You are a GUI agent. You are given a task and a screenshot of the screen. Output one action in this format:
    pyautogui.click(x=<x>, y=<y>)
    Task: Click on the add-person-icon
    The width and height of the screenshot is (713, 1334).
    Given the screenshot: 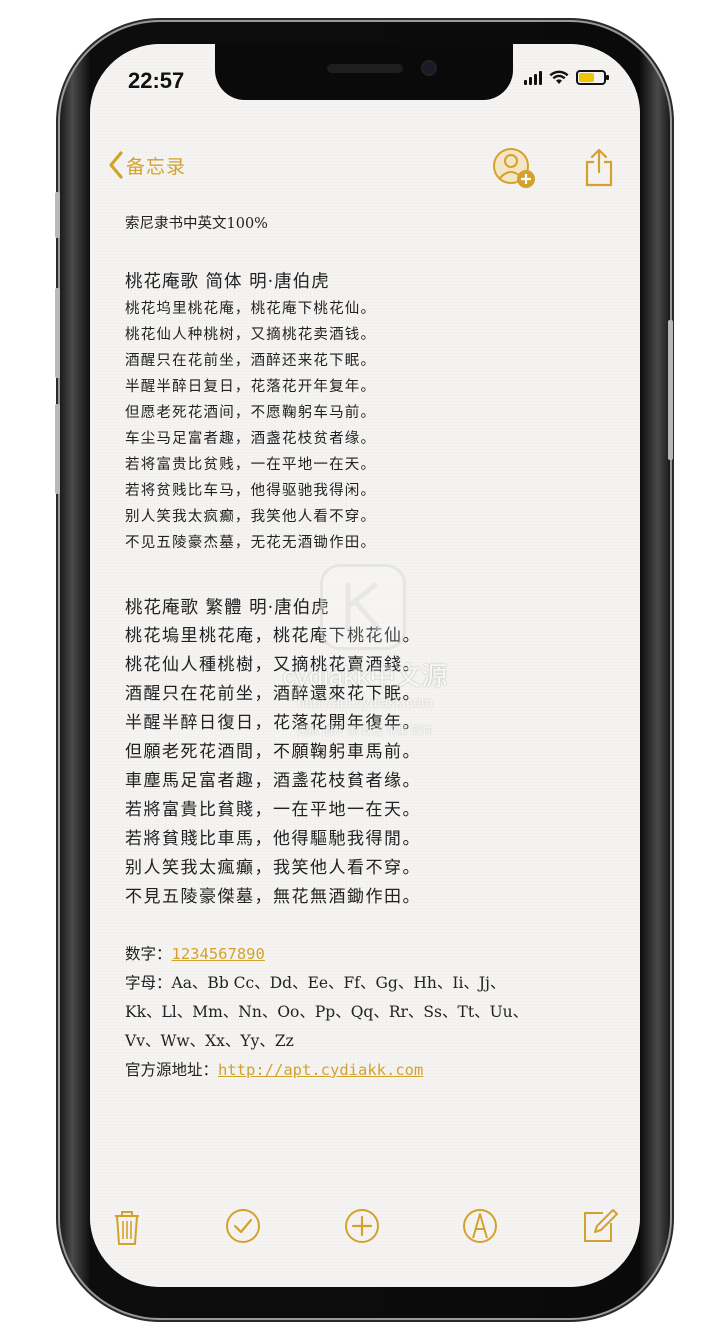 What is the action you would take?
    pyautogui.click(x=514, y=169)
    